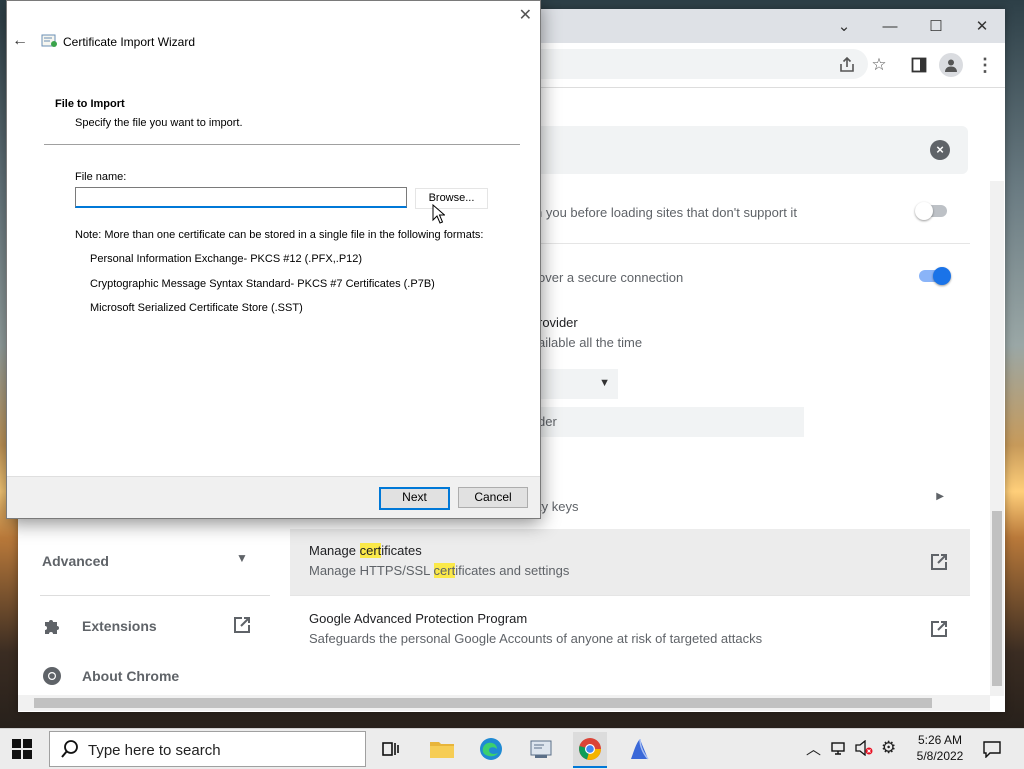 This screenshot has height=769, width=1024. I want to click on settings-gear-icon: ⚙, so click(888, 748).